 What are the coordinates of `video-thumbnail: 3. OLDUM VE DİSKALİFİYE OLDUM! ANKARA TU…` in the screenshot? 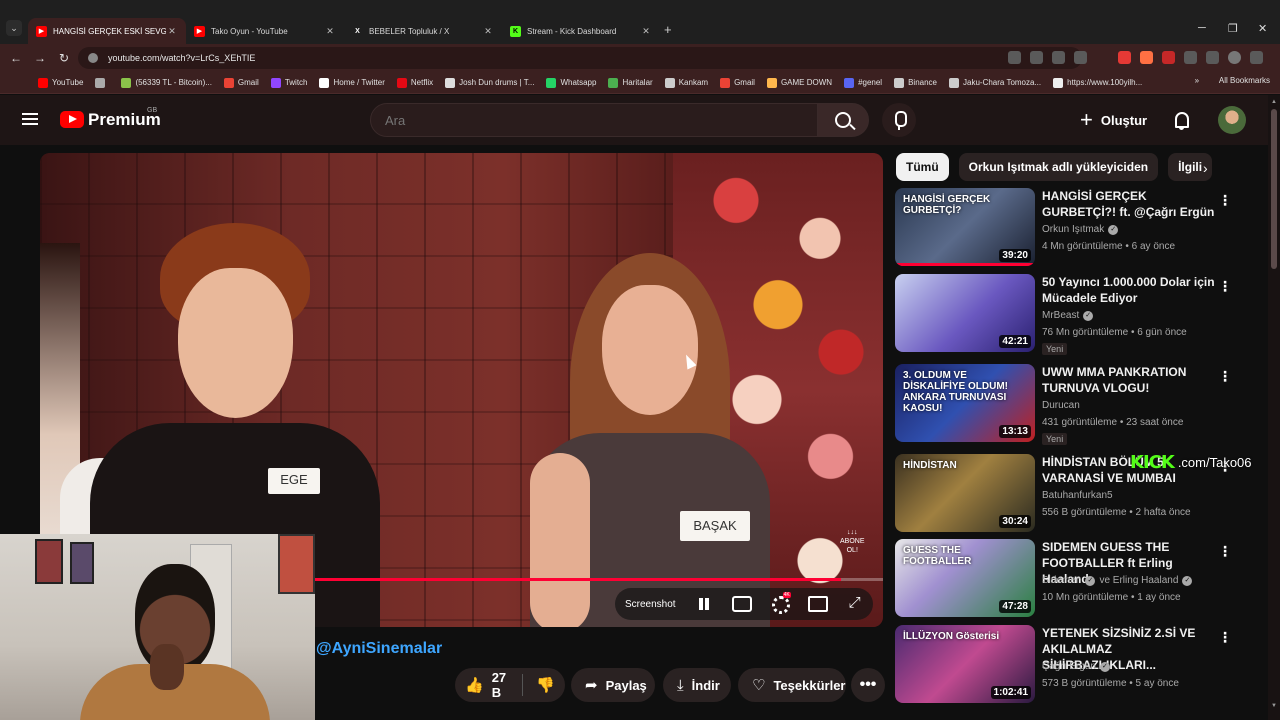 It's located at (965, 403).